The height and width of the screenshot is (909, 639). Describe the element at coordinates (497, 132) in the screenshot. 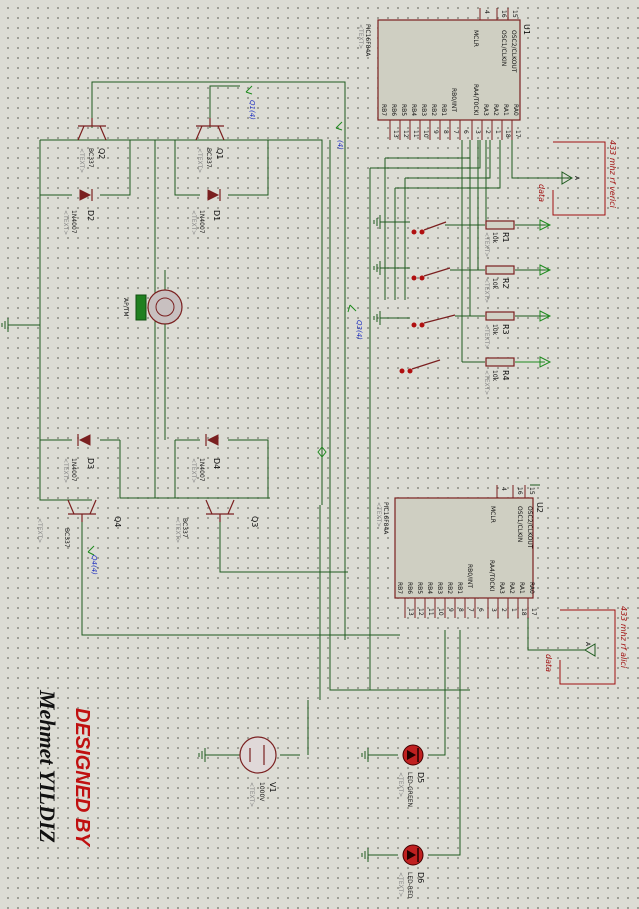

I see `pin-num: 1` at that location.